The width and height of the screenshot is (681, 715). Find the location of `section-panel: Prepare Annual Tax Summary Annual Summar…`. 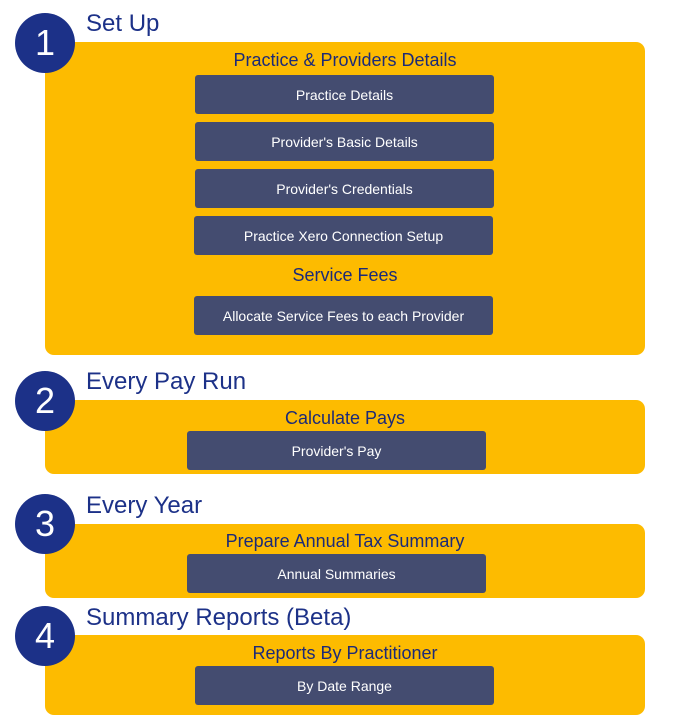

section-panel: Prepare Annual Tax Summary Annual Summar… is located at coordinates (345, 561).